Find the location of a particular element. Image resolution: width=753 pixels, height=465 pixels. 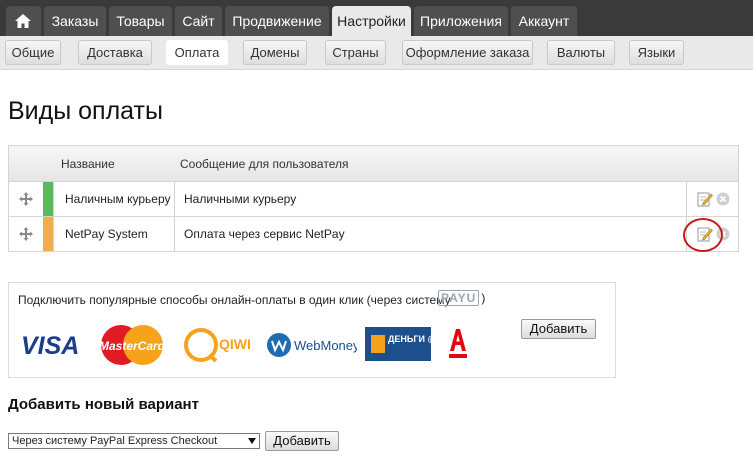

visa-logo-text: VISA is located at coordinates (50, 346).